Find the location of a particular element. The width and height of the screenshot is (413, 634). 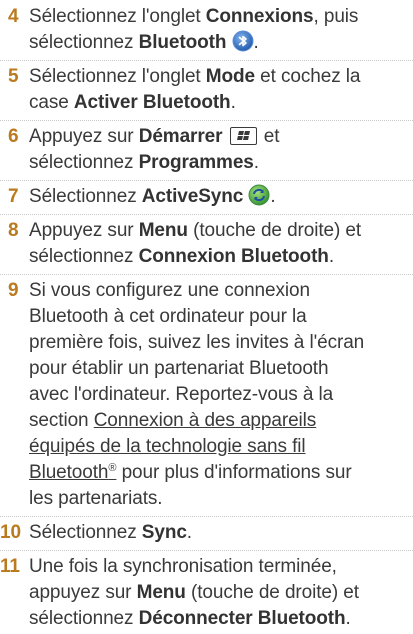

step-number: 11 is located at coordinates (10, 566).